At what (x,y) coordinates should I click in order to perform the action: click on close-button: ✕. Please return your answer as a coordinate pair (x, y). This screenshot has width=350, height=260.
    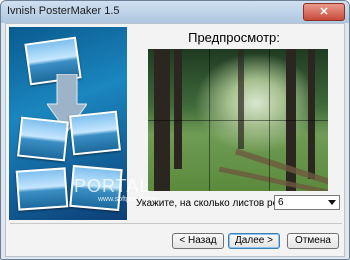
    Looking at the image, I should click on (324, 12).